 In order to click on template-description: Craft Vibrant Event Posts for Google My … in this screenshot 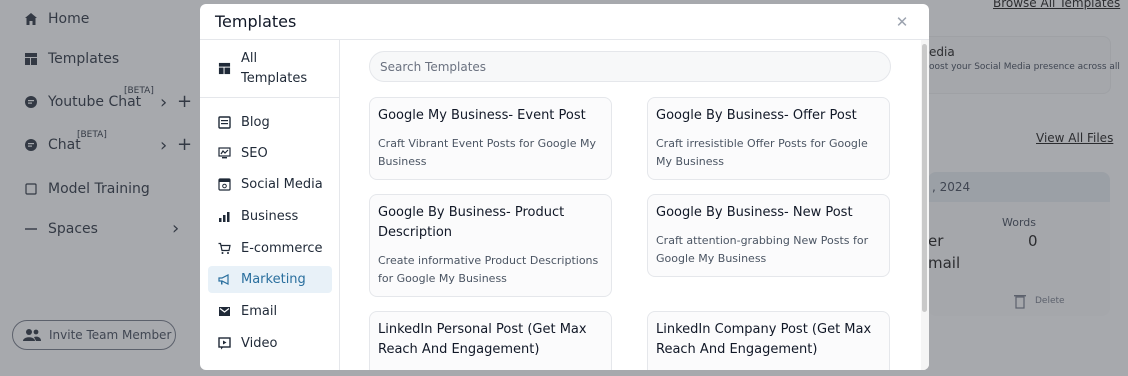, I will do `click(487, 152)`.